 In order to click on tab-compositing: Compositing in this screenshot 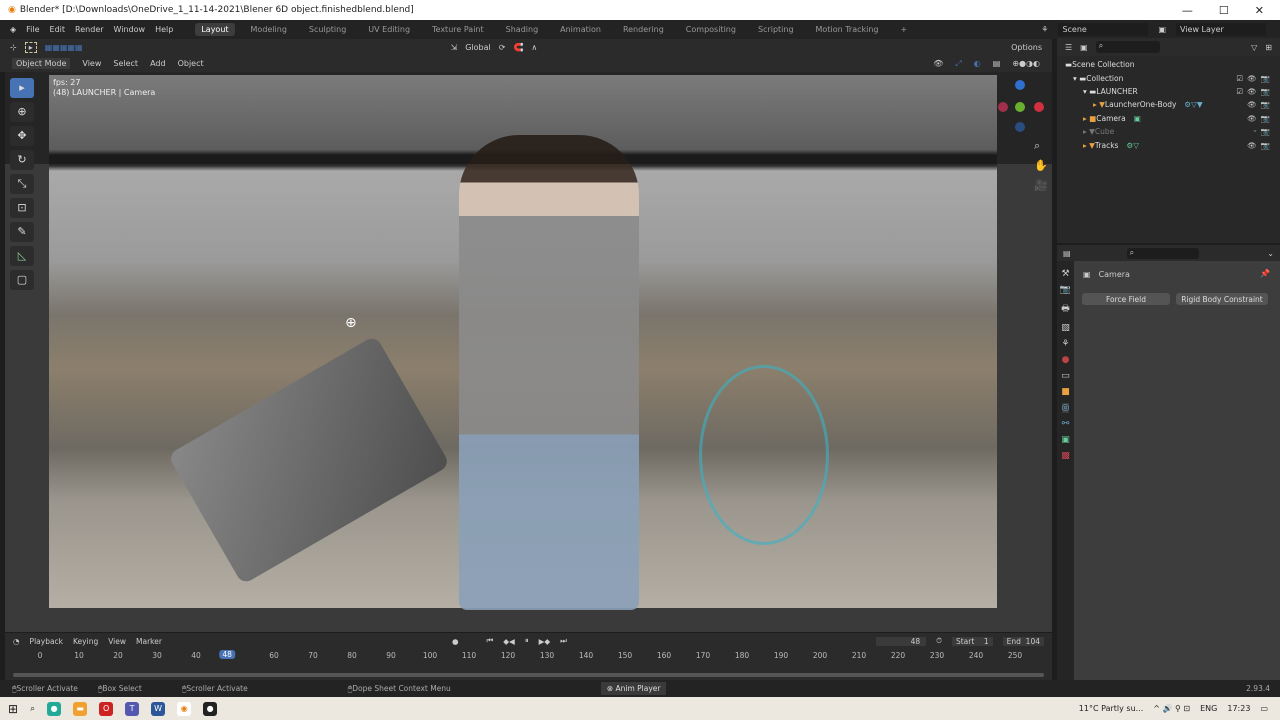, I will do `click(711, 29)`.